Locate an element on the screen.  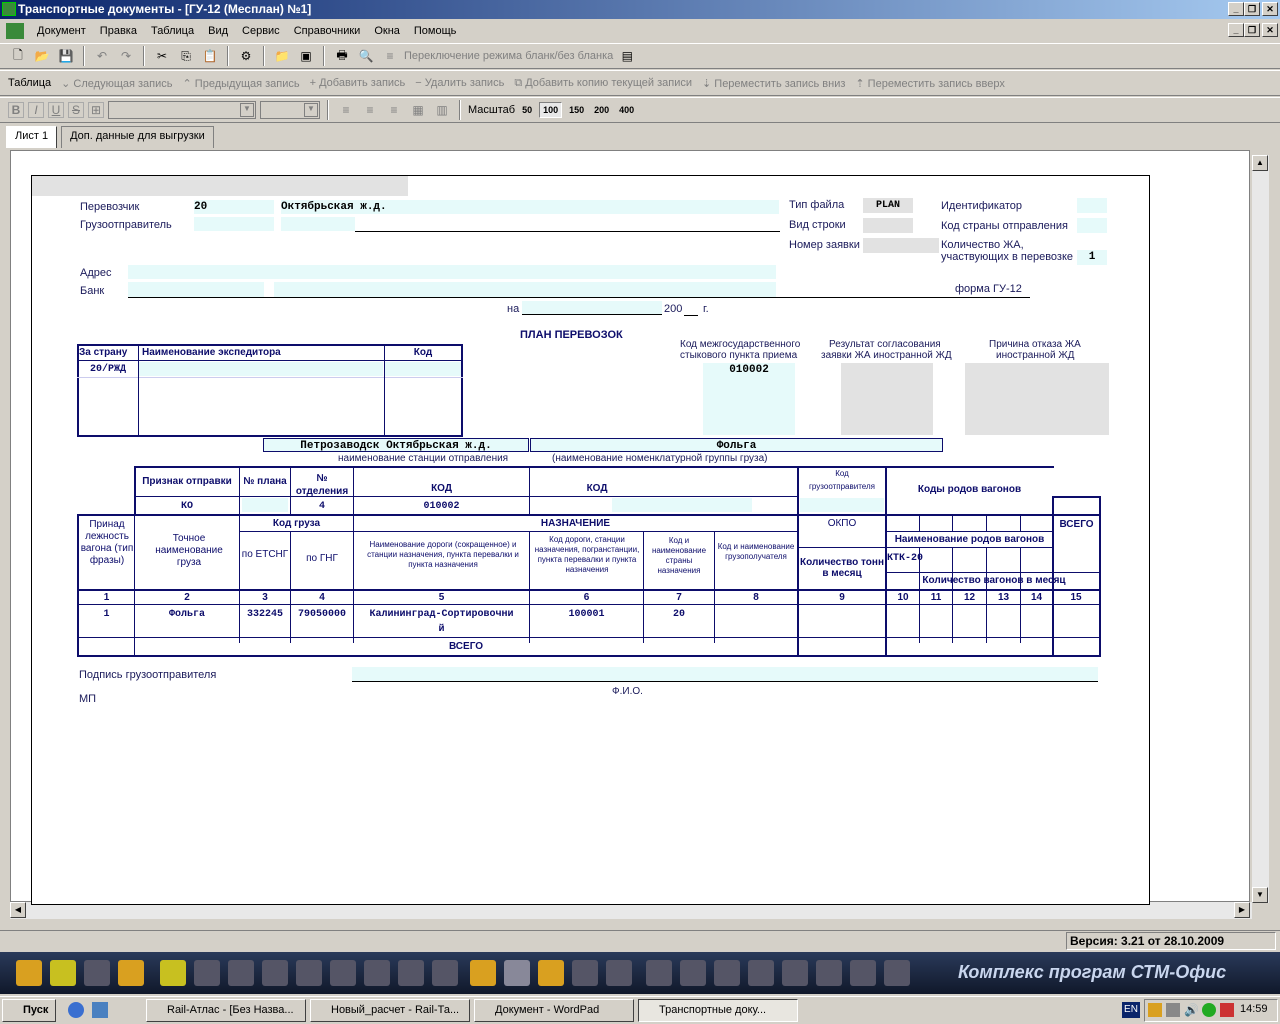
filetype-field: PLAN is located at coordinates (888, 205).